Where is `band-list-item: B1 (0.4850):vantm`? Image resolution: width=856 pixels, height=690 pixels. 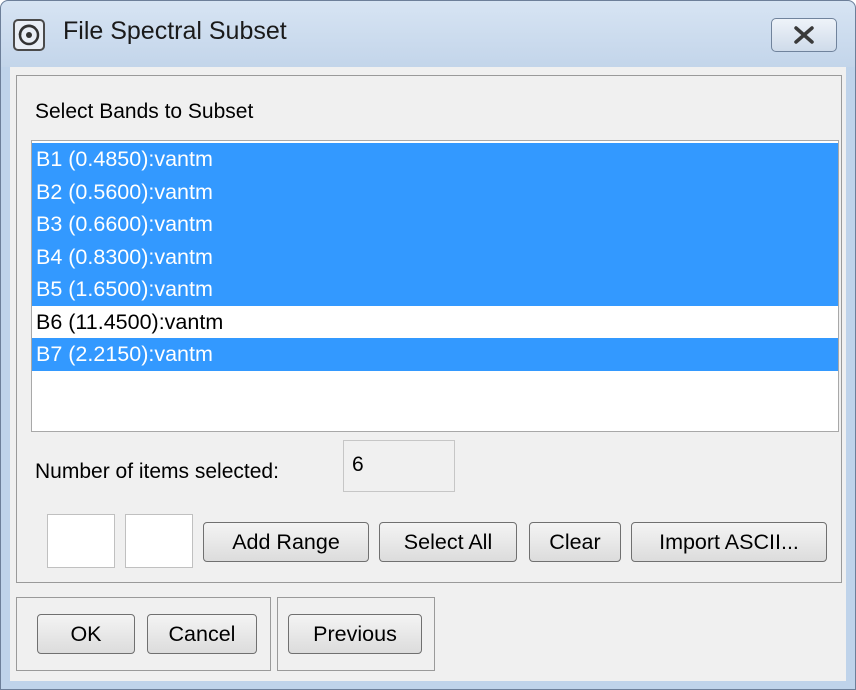 band-list-item: B1 (0.4850):vantm is located at coordinates (435, 159).